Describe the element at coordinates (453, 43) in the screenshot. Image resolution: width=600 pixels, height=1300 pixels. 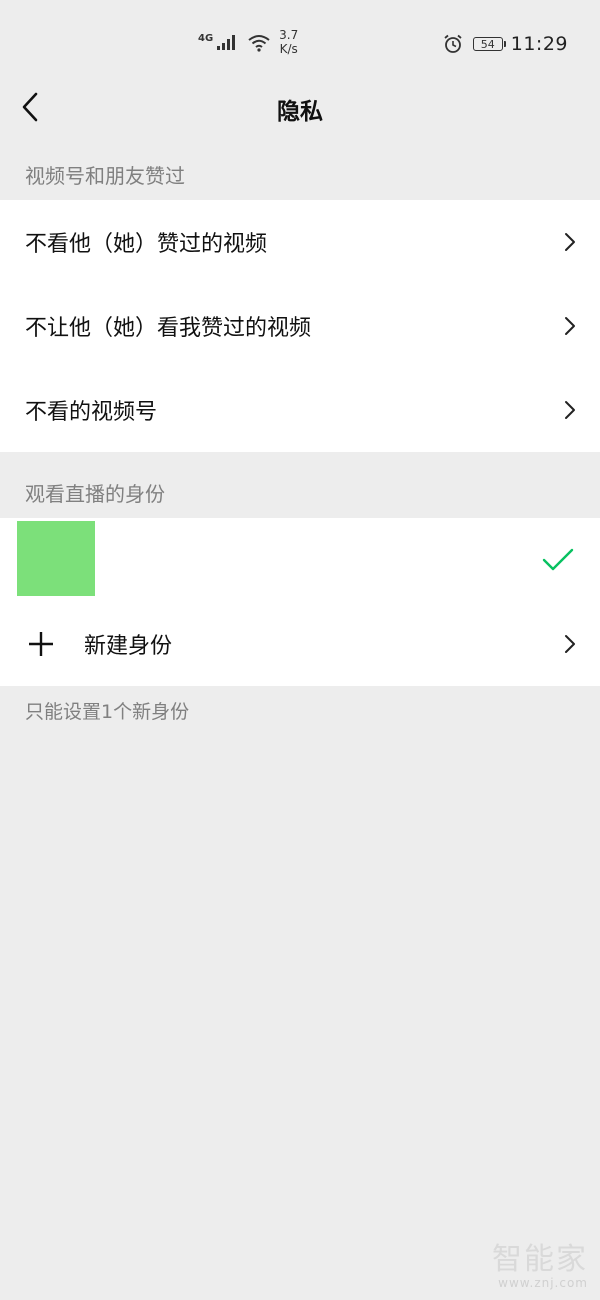
I see `alarm-icon` at that location.